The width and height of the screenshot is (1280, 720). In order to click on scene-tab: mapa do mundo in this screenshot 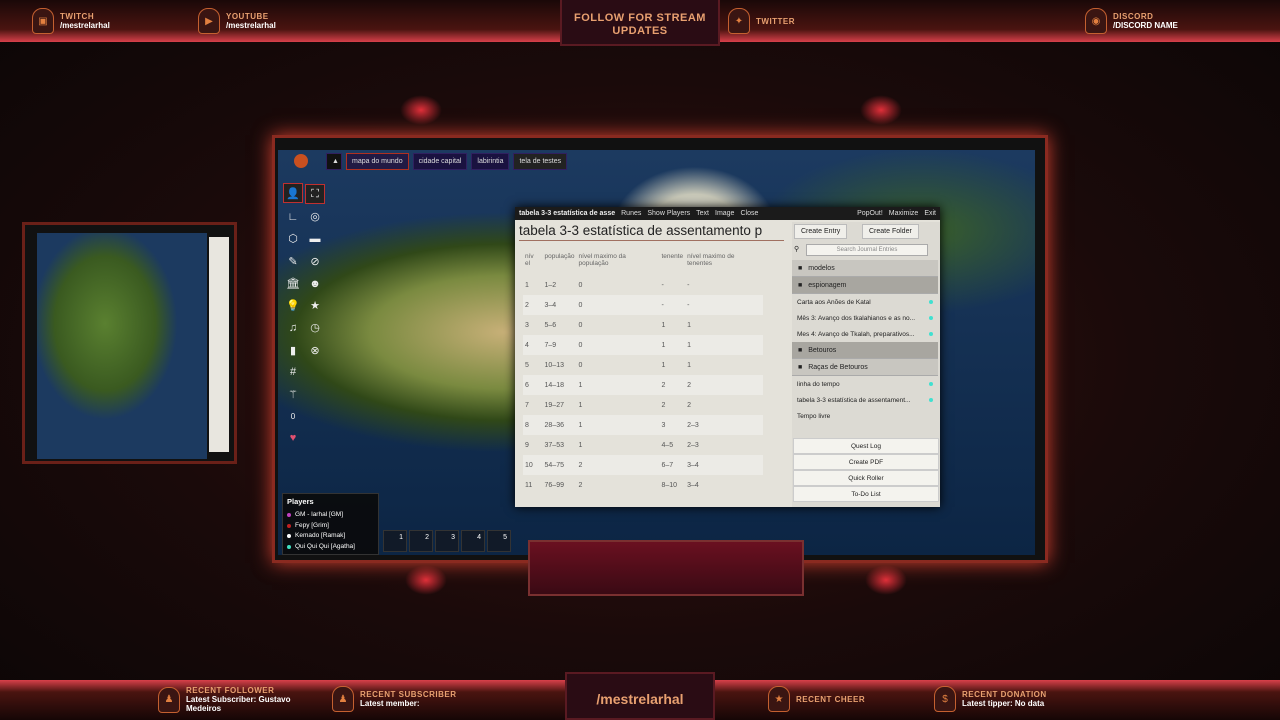, I will do `click(377, 161)`.